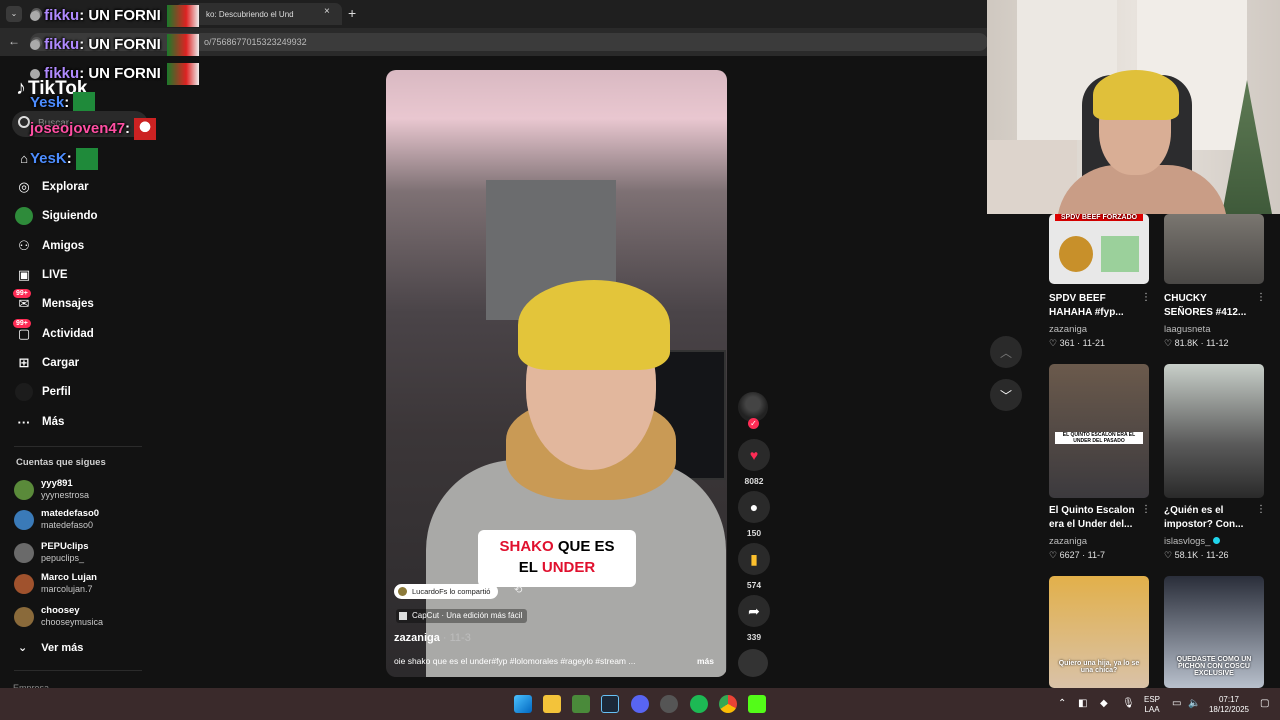 The image size is (1280, 720). I want to click on caption-text: SHAKO, so click(526, 546).